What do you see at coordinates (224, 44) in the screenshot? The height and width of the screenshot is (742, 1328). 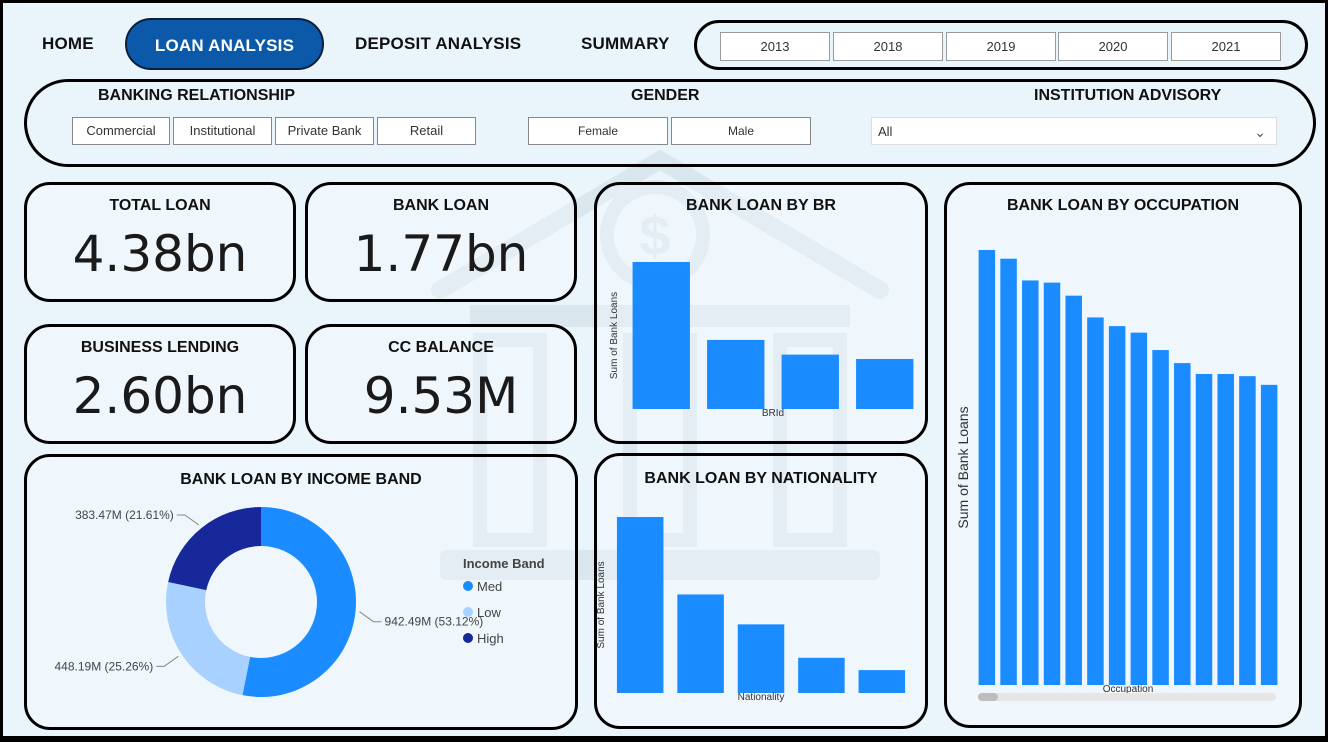 I see `nav-loan-analysis: LOAN ANALYSIS` at bounding box center [224, 44].